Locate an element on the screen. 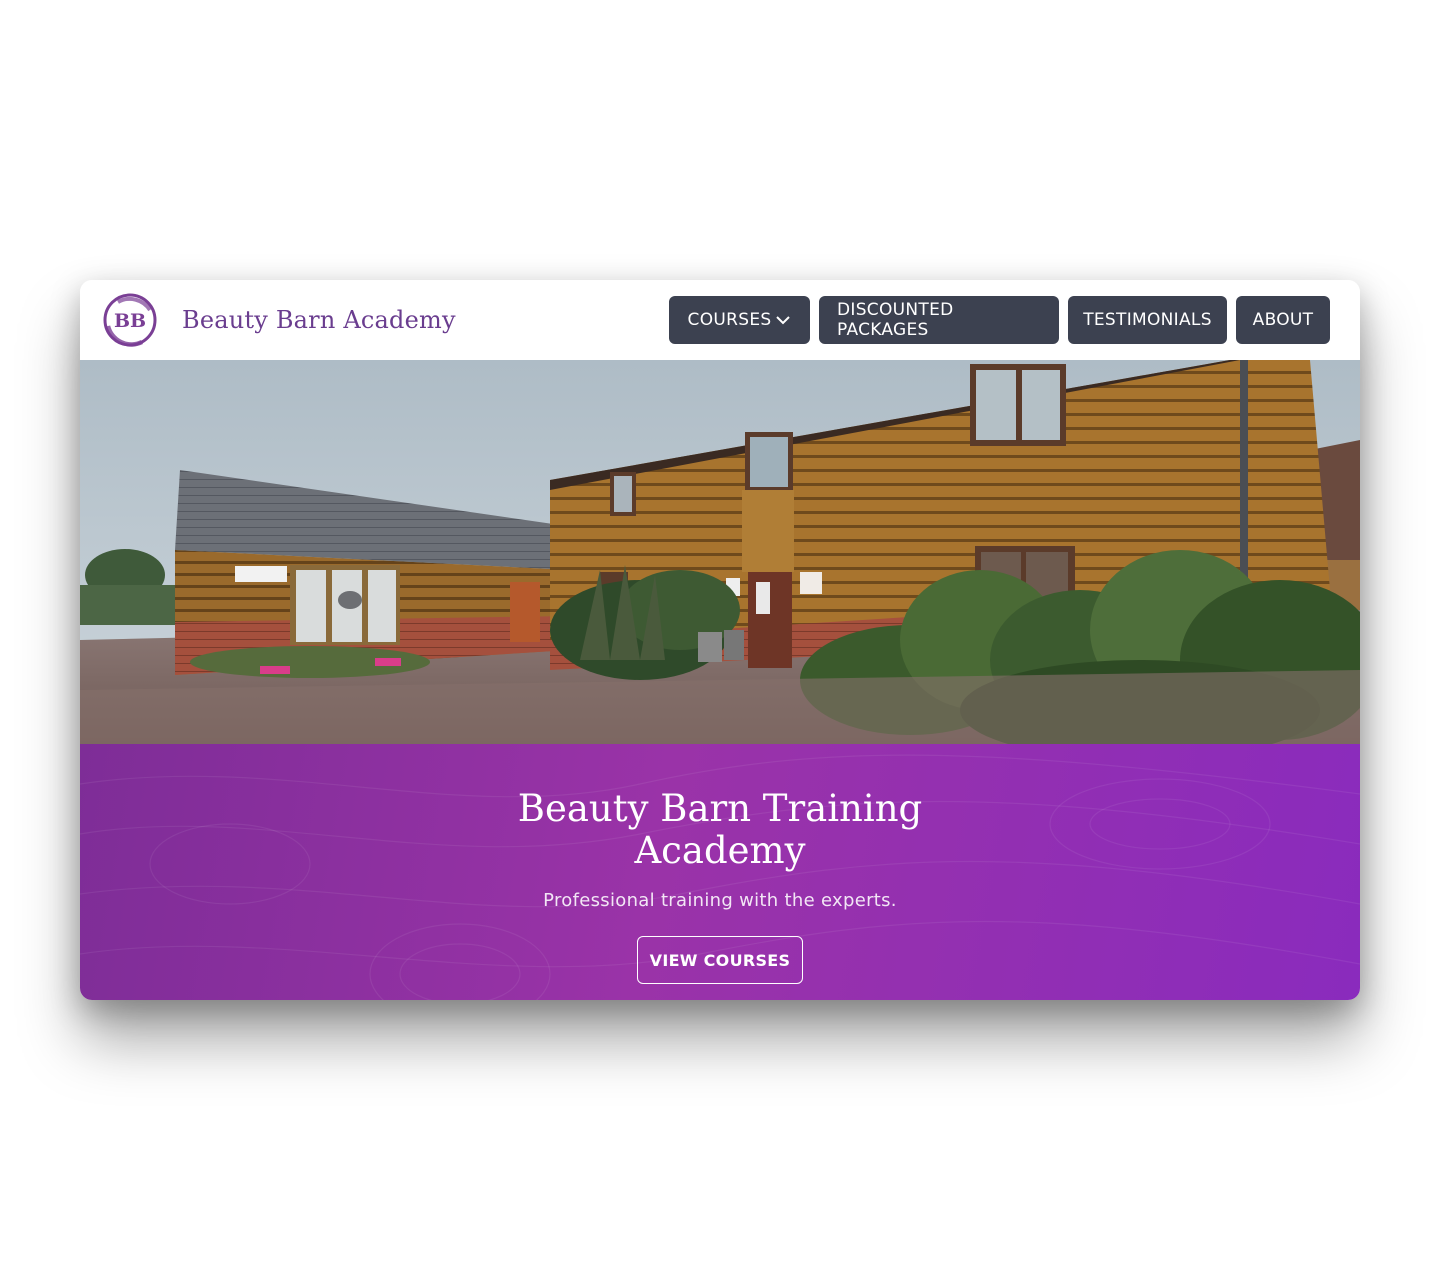  nav-discounted-packages-button: DISCOUNTED PACKAGES is located at coordinates (939, 320).